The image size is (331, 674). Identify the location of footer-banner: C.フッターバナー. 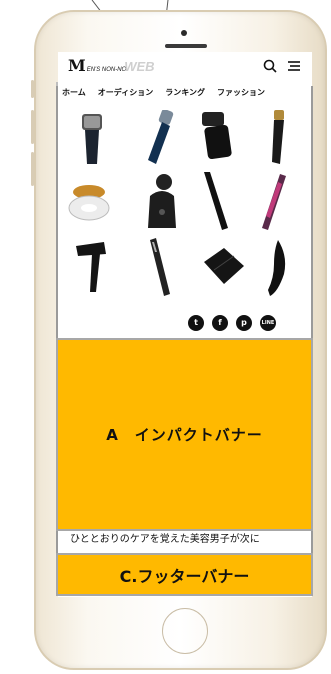
(184, 574).